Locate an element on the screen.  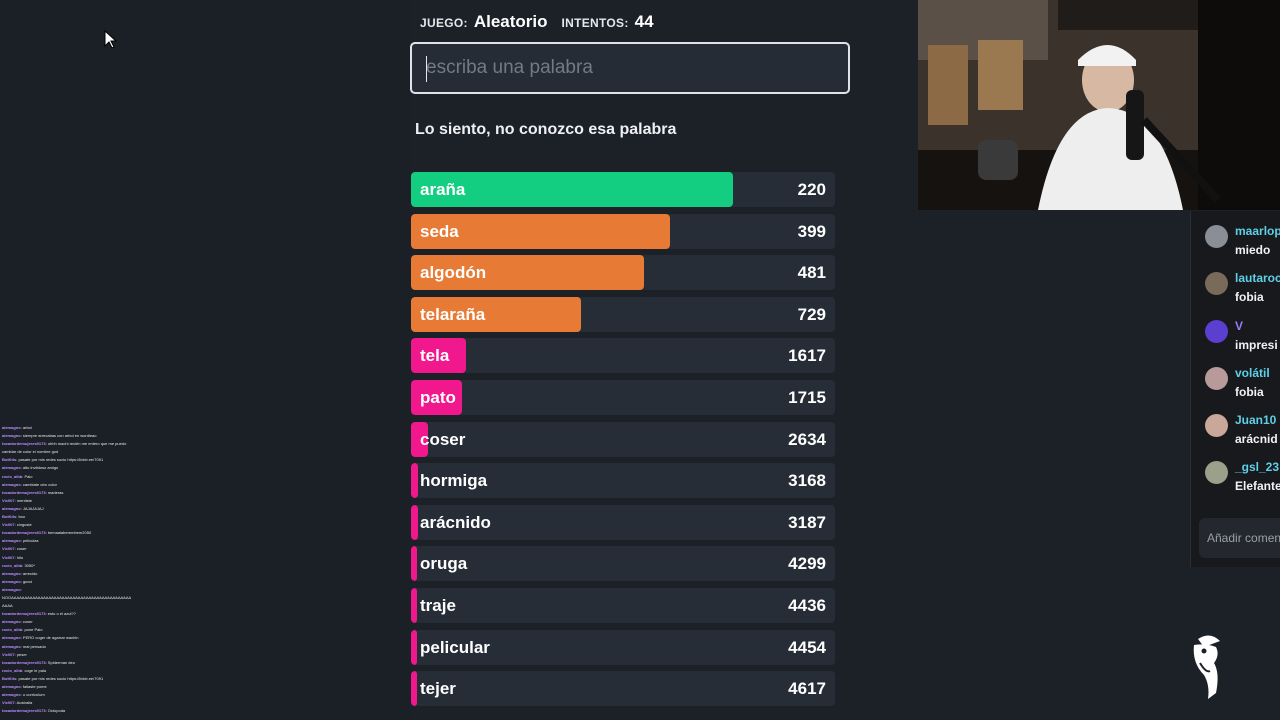
overlay-chat-line: cambiar de color el nombre god is located at coordinates (92, 452).